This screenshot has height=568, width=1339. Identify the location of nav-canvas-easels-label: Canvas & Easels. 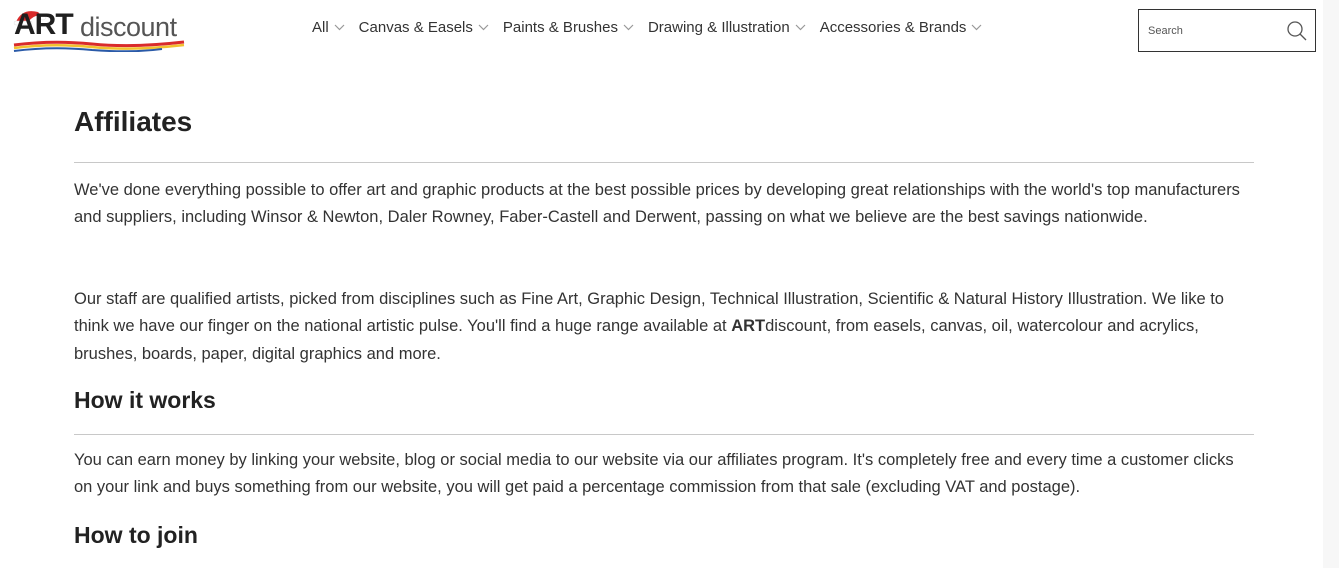
(415, 27).